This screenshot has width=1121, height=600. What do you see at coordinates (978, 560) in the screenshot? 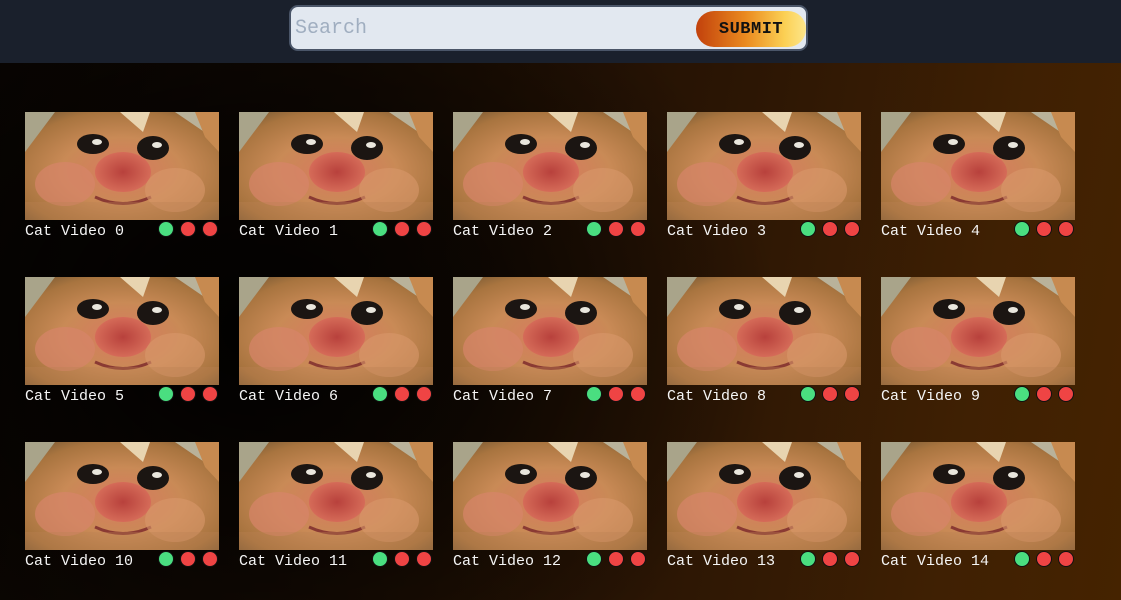
I see `video-card-footer: Cat Video 14` at bounding box center [978, 560].